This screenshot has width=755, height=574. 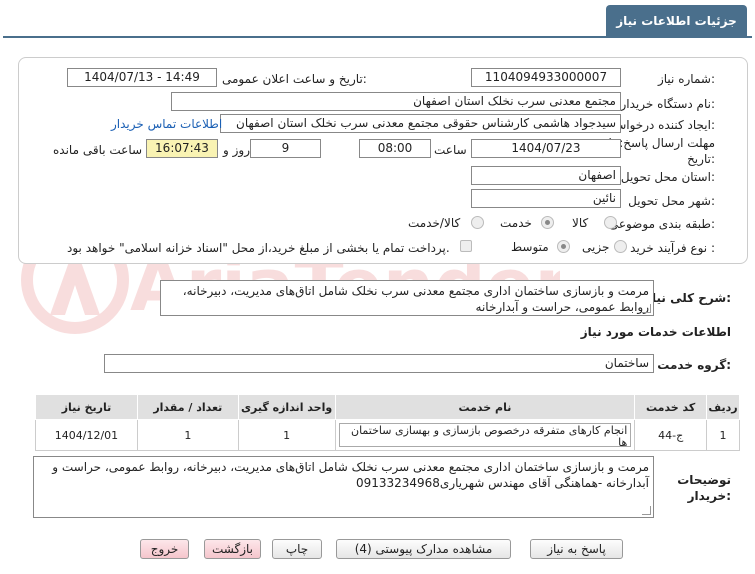 What do you see at coordinates (98, 150) in the screenshot?
I see `remaining-time-label: ساعت باقی مانده` at bounding box center [98, 150].